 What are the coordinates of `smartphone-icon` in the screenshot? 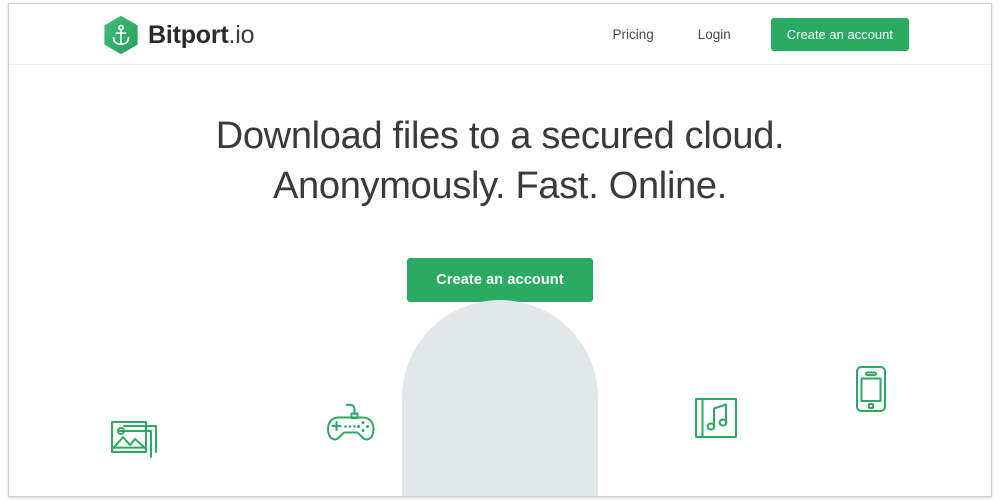 It's located at (871, 391).